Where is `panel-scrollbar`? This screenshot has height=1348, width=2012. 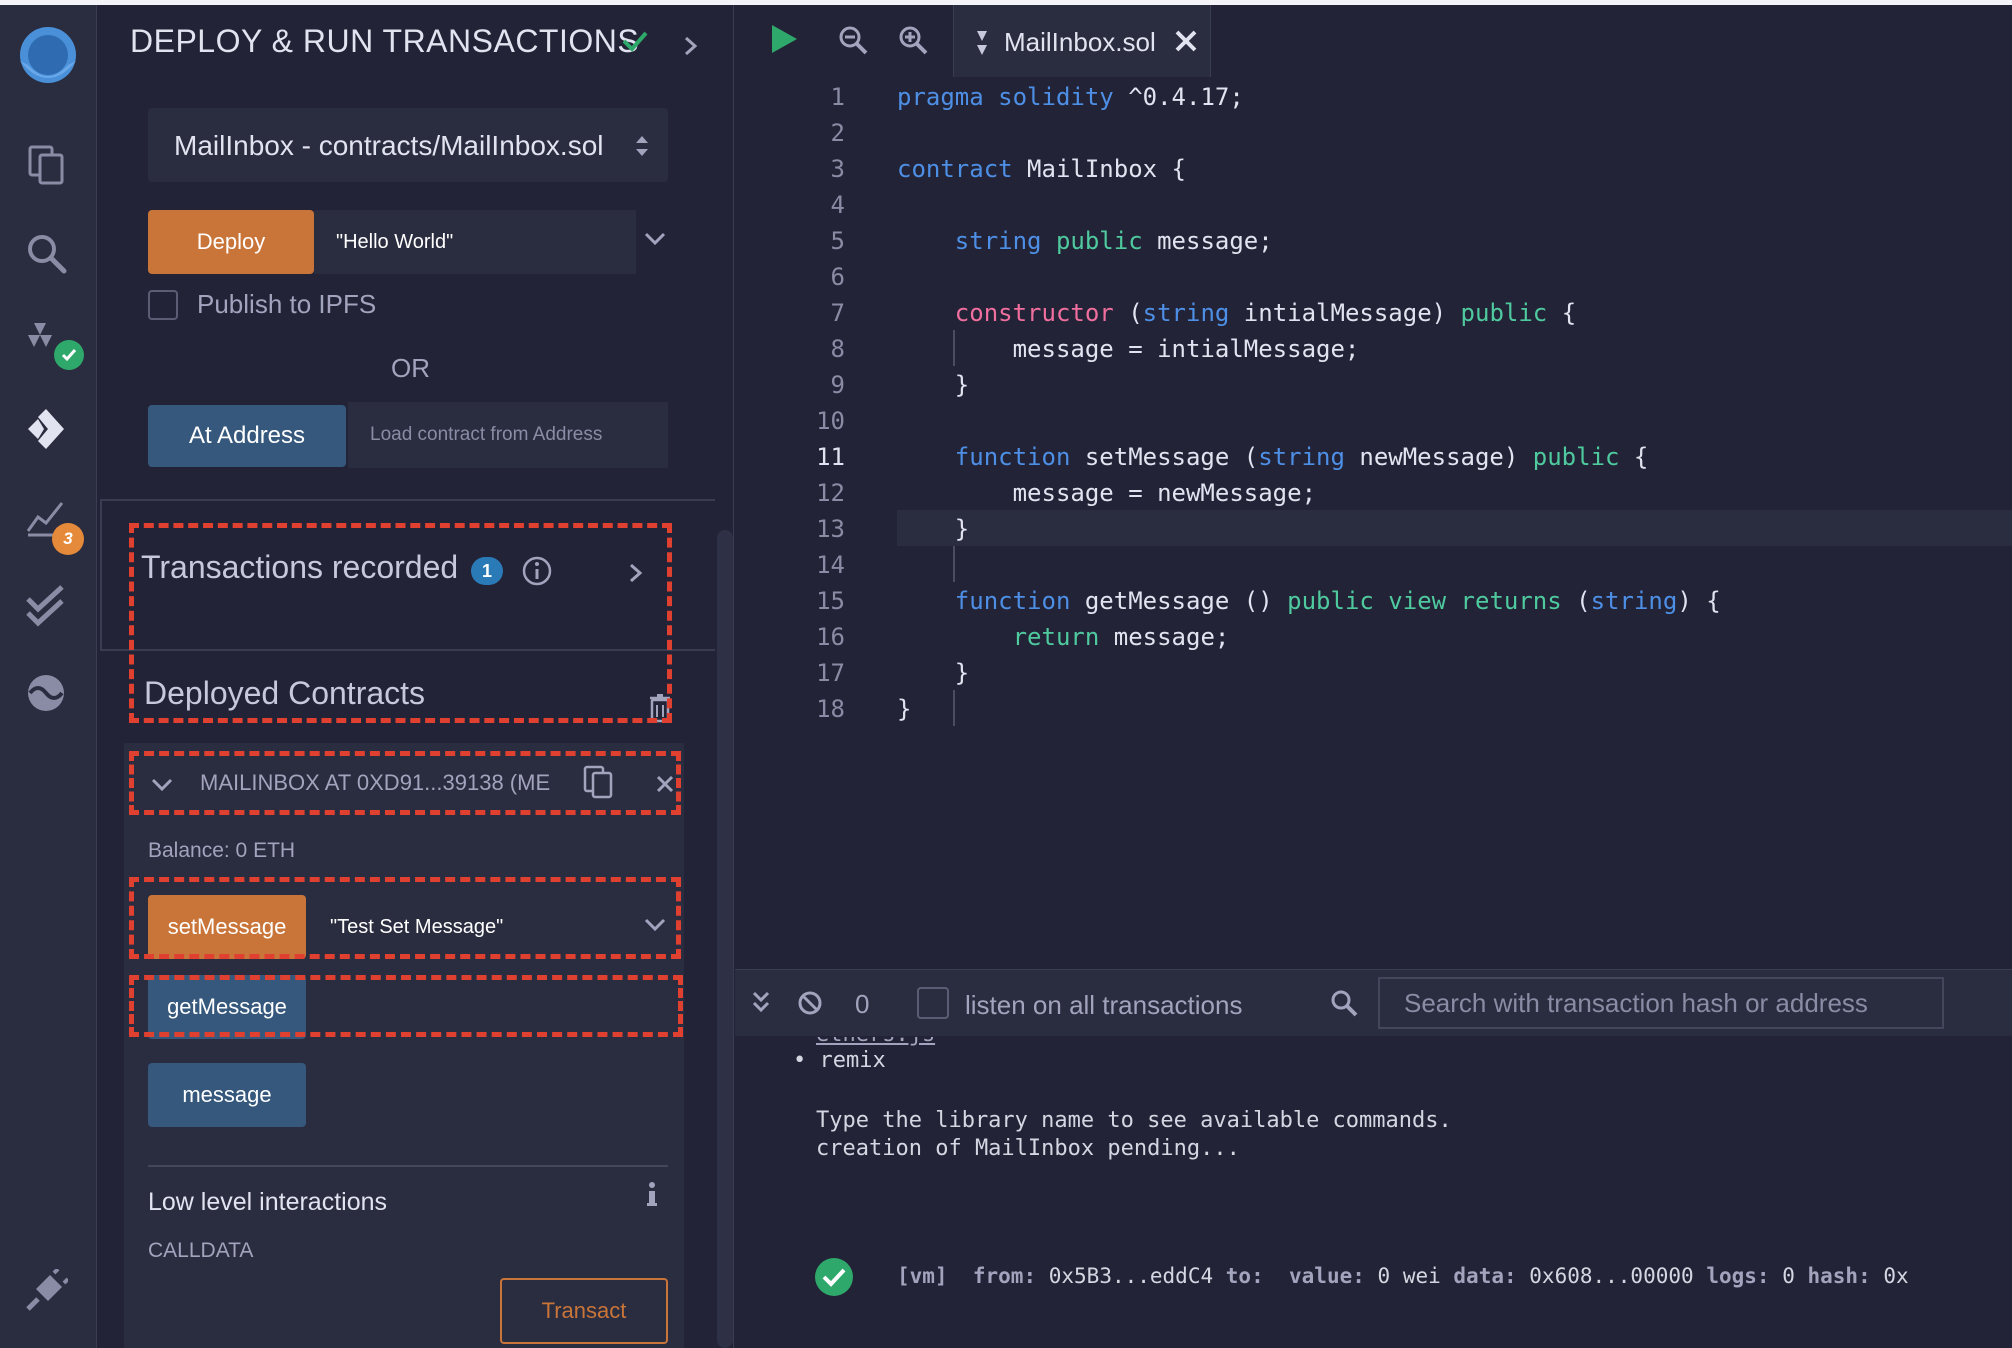 panel-scrollbar is located at coordinates (725, 939).